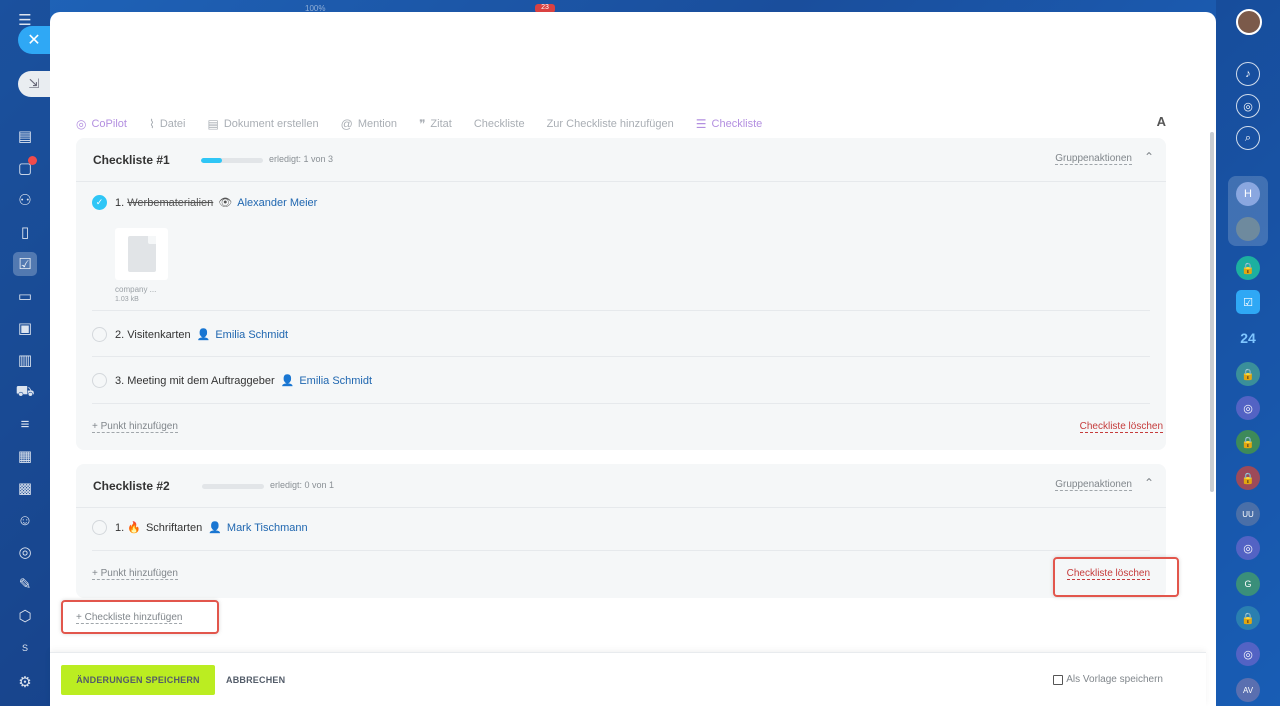  I want to click on checklist-button: Checkliste, so click(499, 124).